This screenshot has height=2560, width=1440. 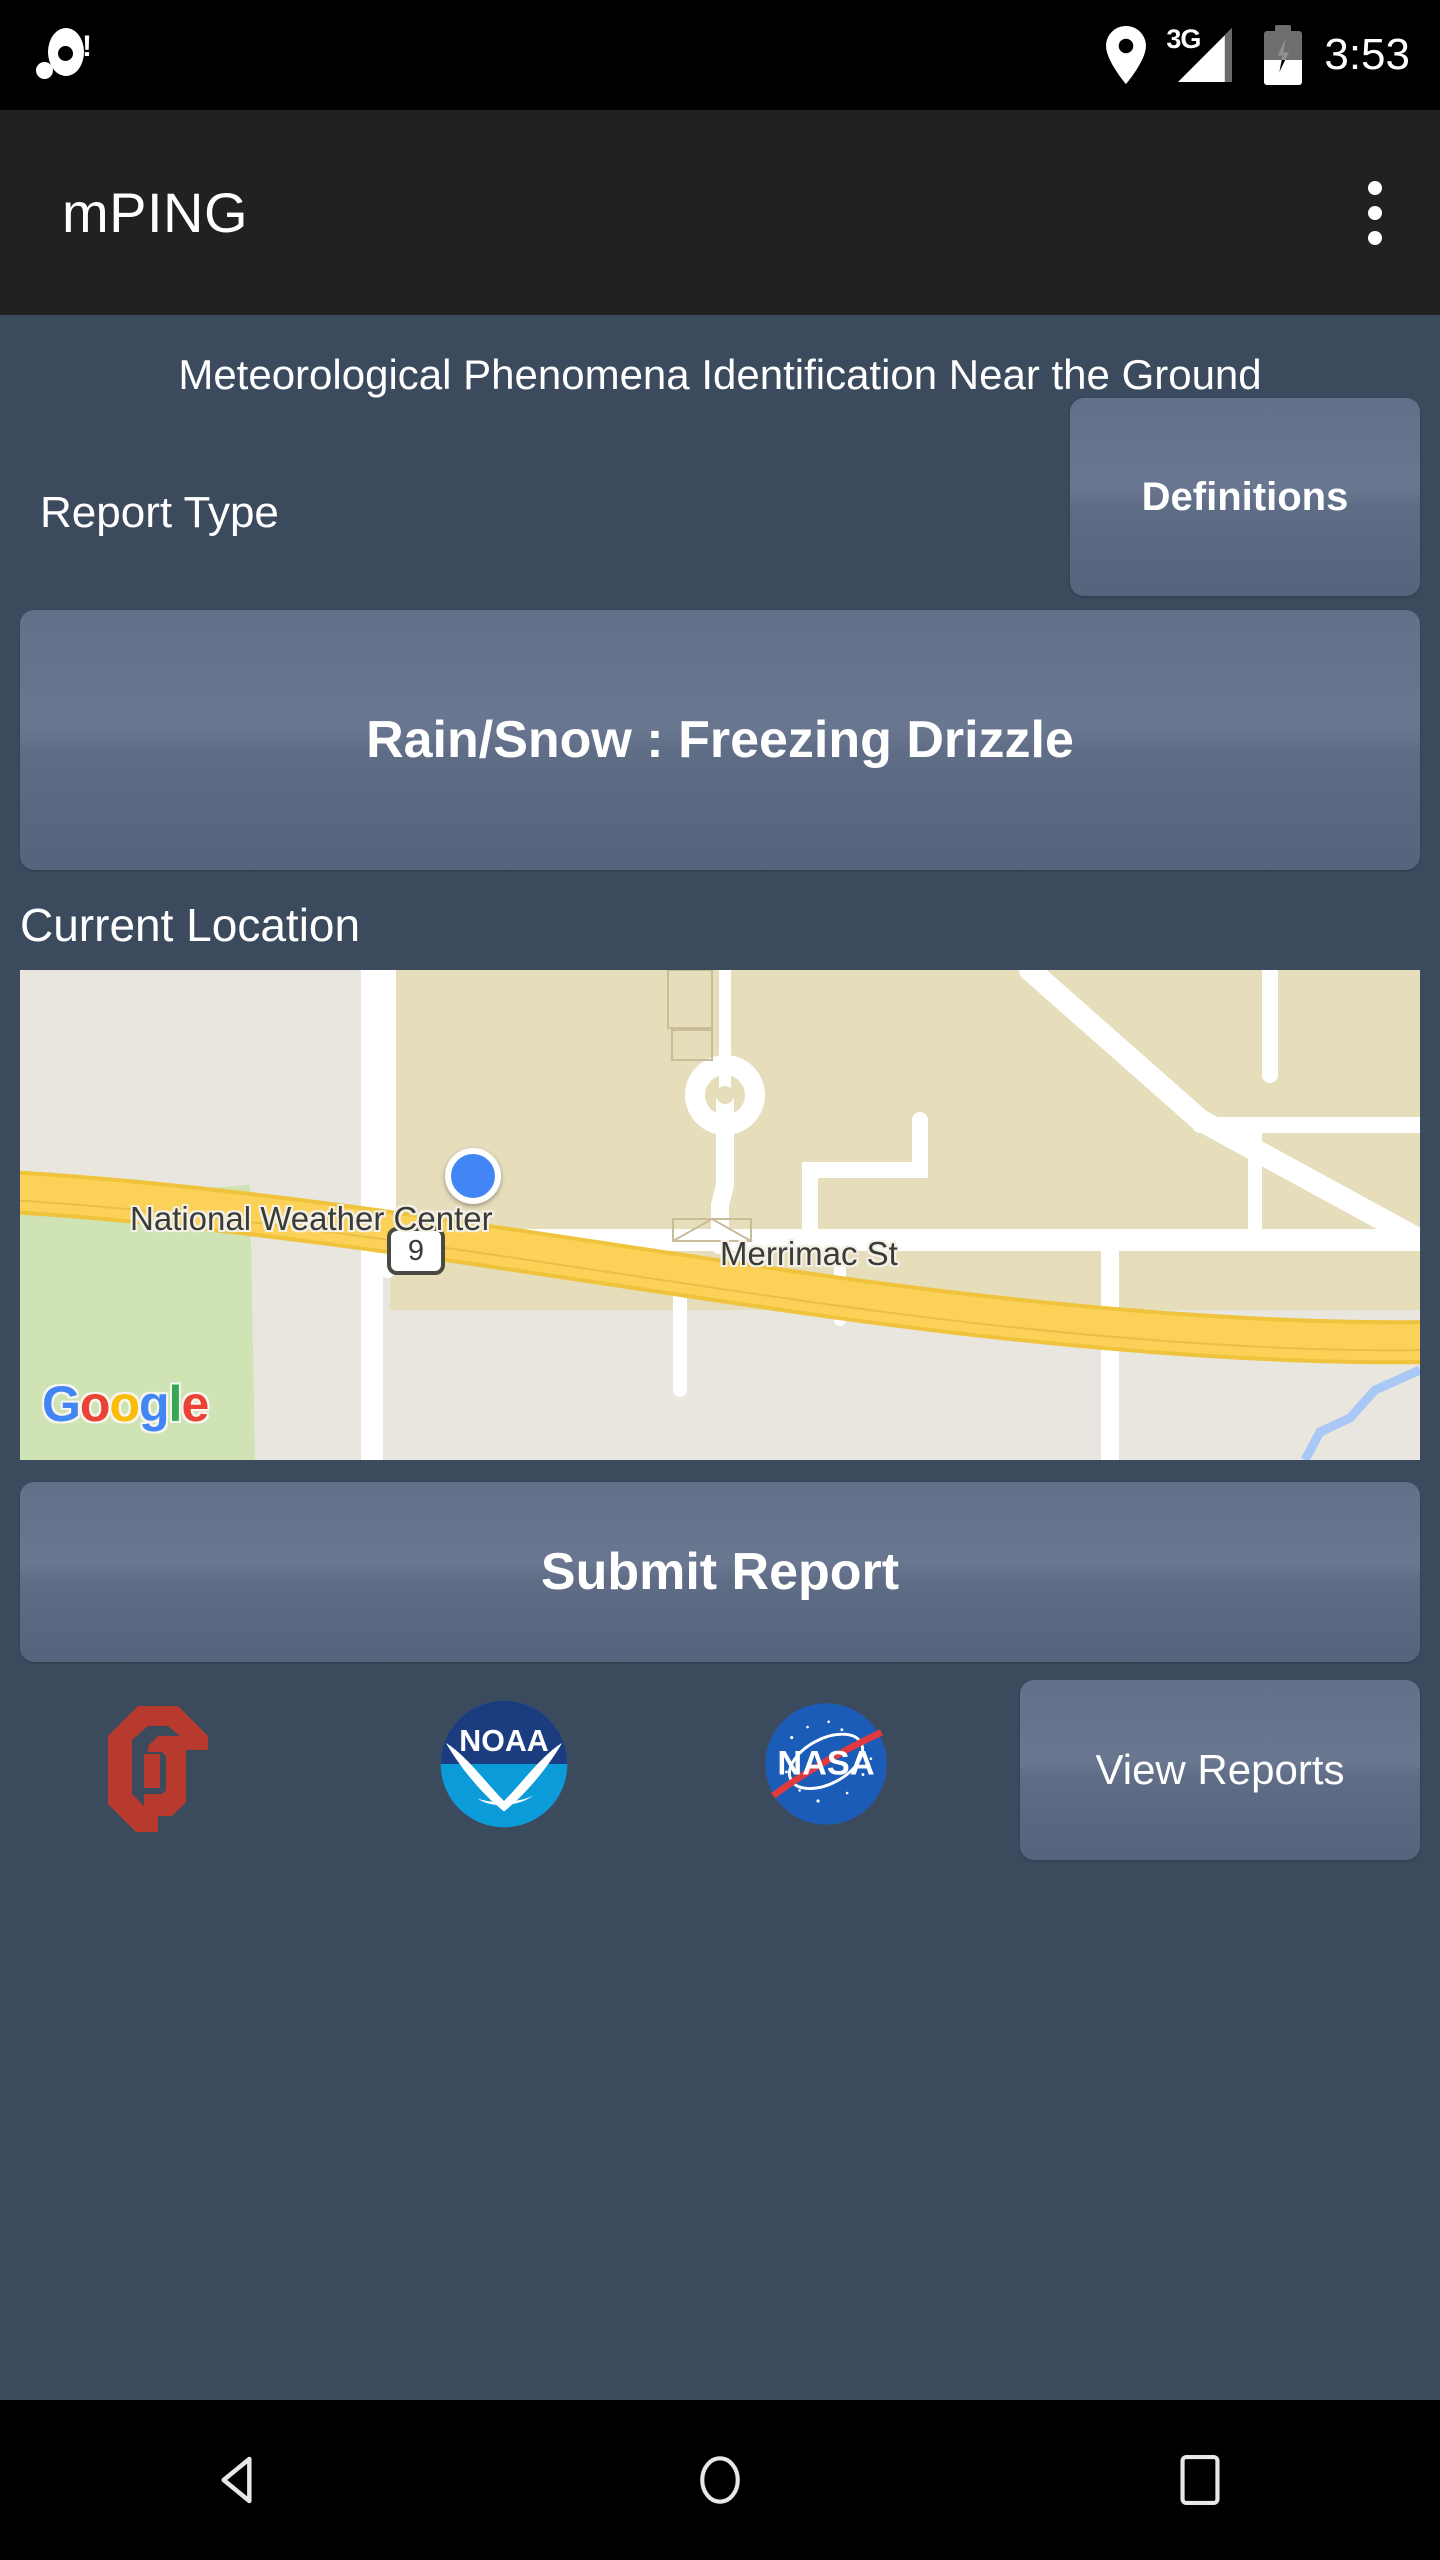 What do you see at coordinates (473, 1176) in the screenshot?
I see `current-position-dot` at bounding box center [473, 1176].